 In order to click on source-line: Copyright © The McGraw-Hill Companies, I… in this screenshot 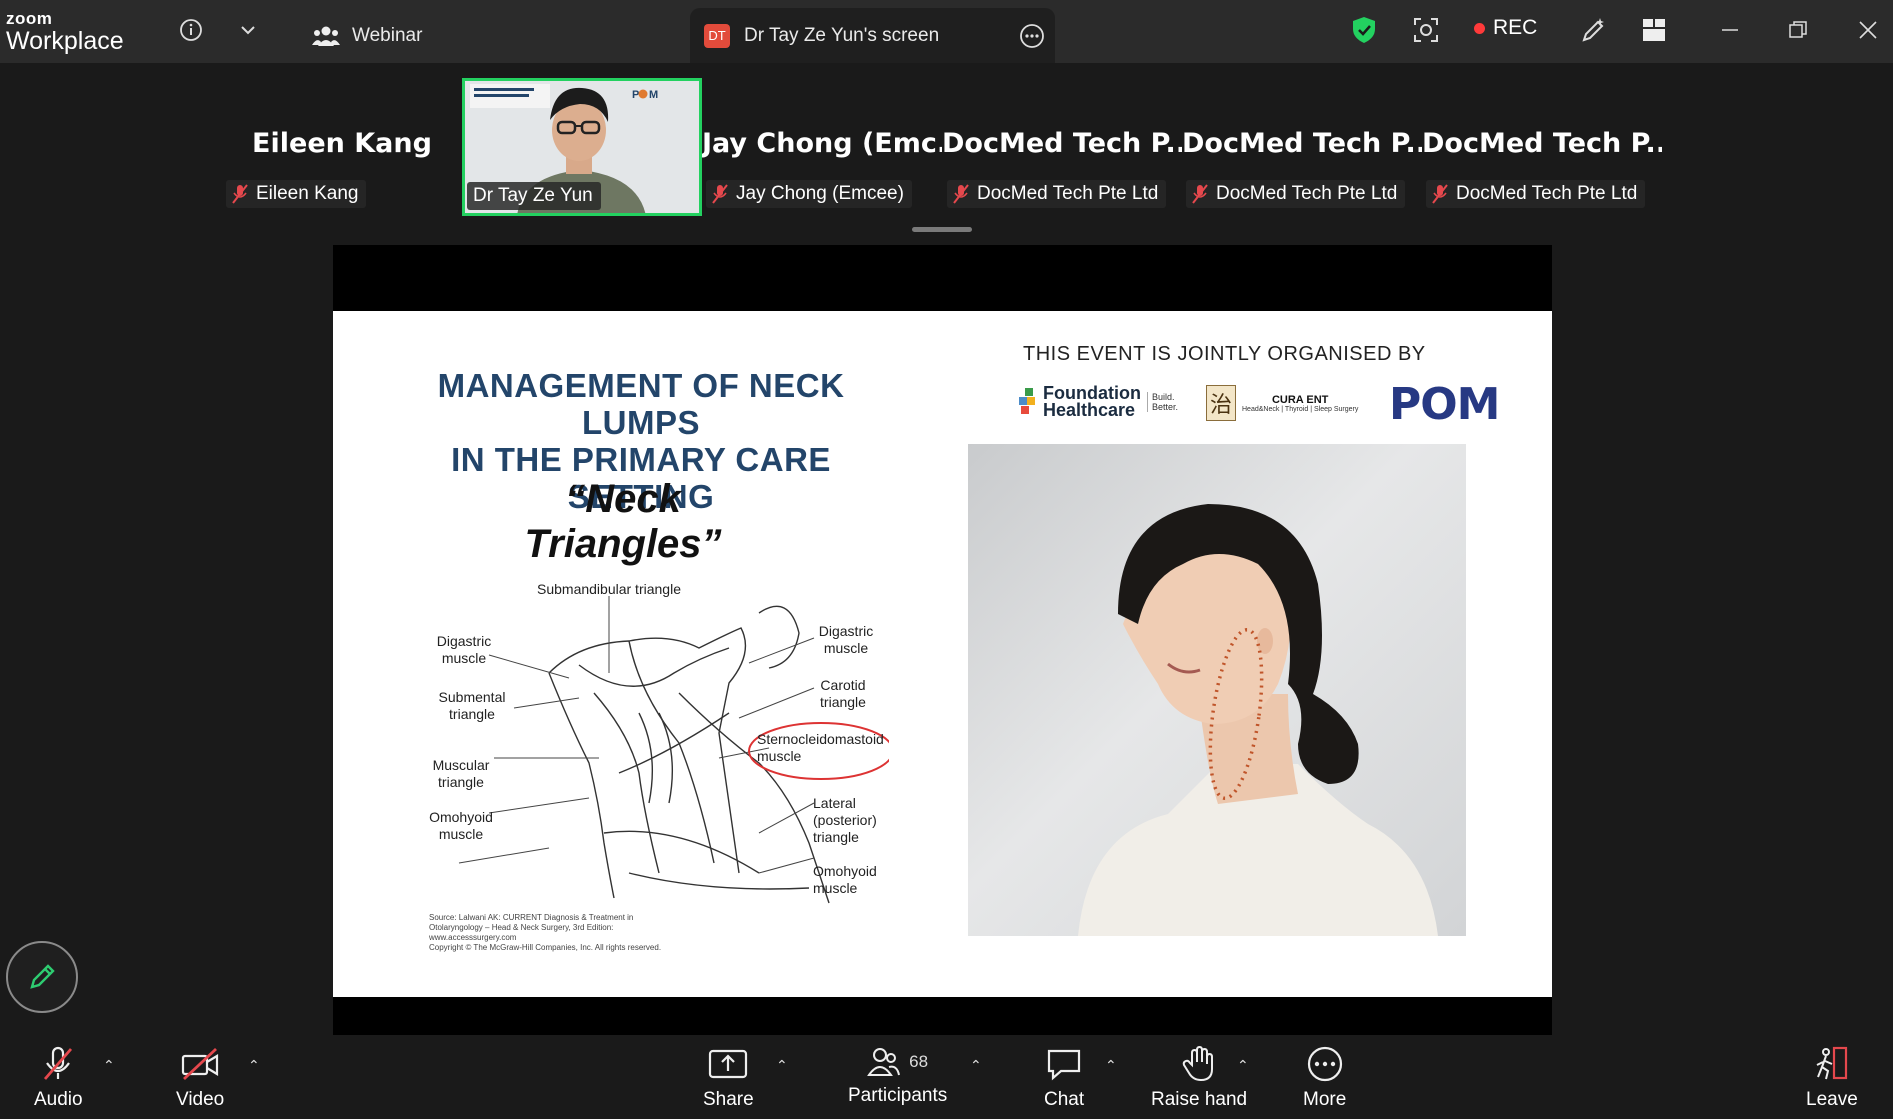, I will do `click(545, 947)`.